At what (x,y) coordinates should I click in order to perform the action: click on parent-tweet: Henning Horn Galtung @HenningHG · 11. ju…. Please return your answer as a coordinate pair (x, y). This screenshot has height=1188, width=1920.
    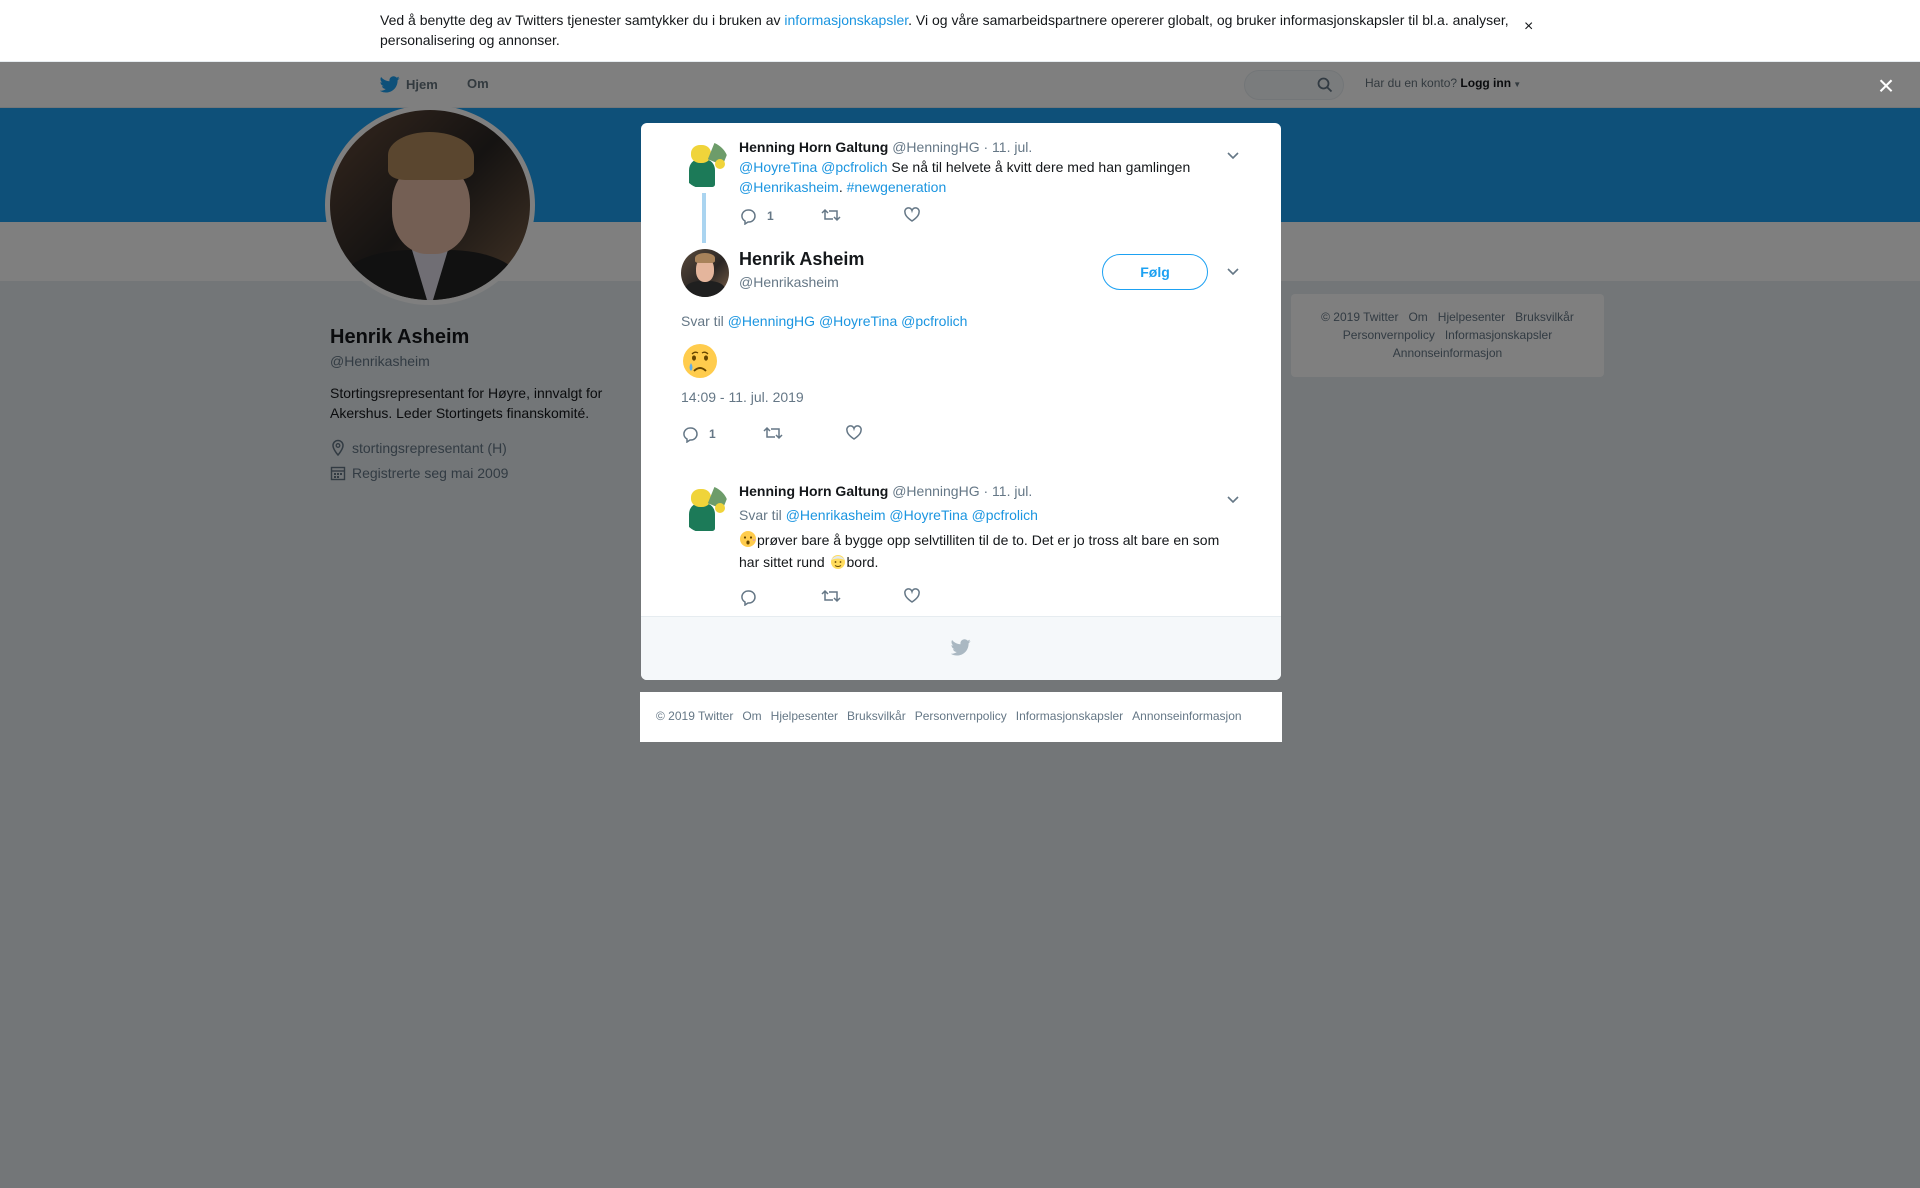
    Looking at the image, I should click on (961, 192).